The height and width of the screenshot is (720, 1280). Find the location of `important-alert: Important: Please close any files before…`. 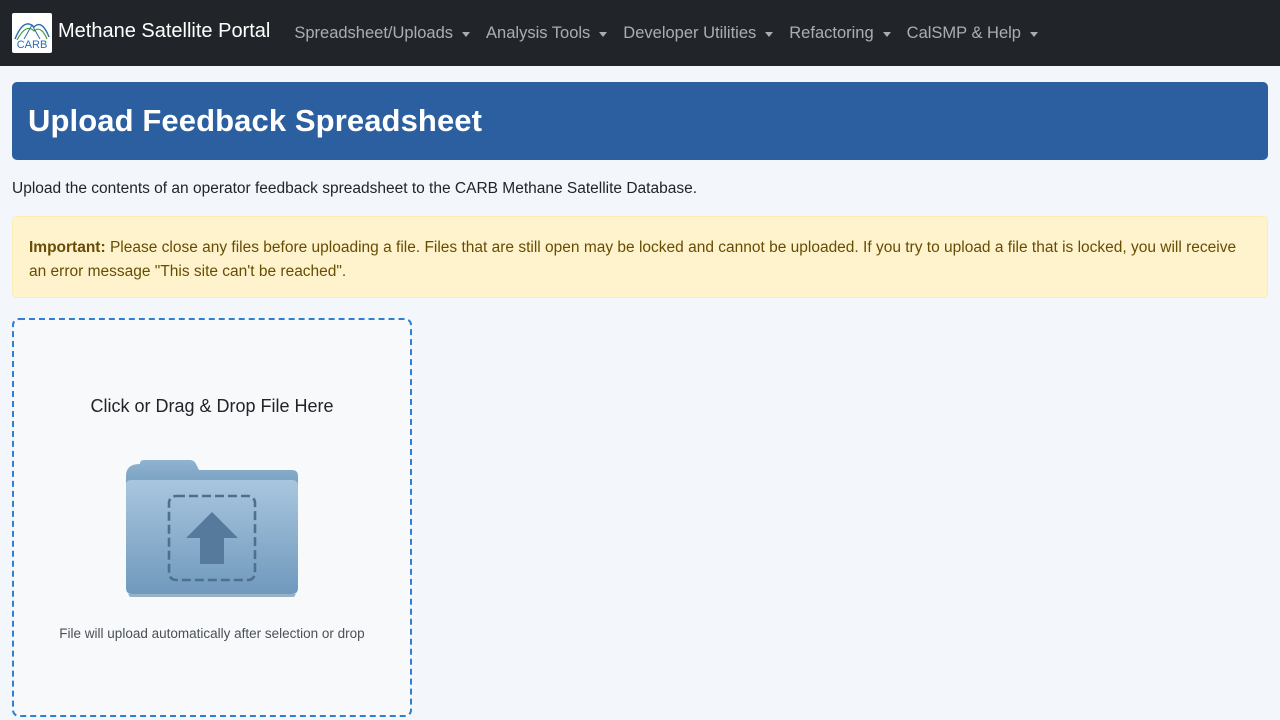

important-alert: Important: Please close any files before… is located at coordinates (640, 257).